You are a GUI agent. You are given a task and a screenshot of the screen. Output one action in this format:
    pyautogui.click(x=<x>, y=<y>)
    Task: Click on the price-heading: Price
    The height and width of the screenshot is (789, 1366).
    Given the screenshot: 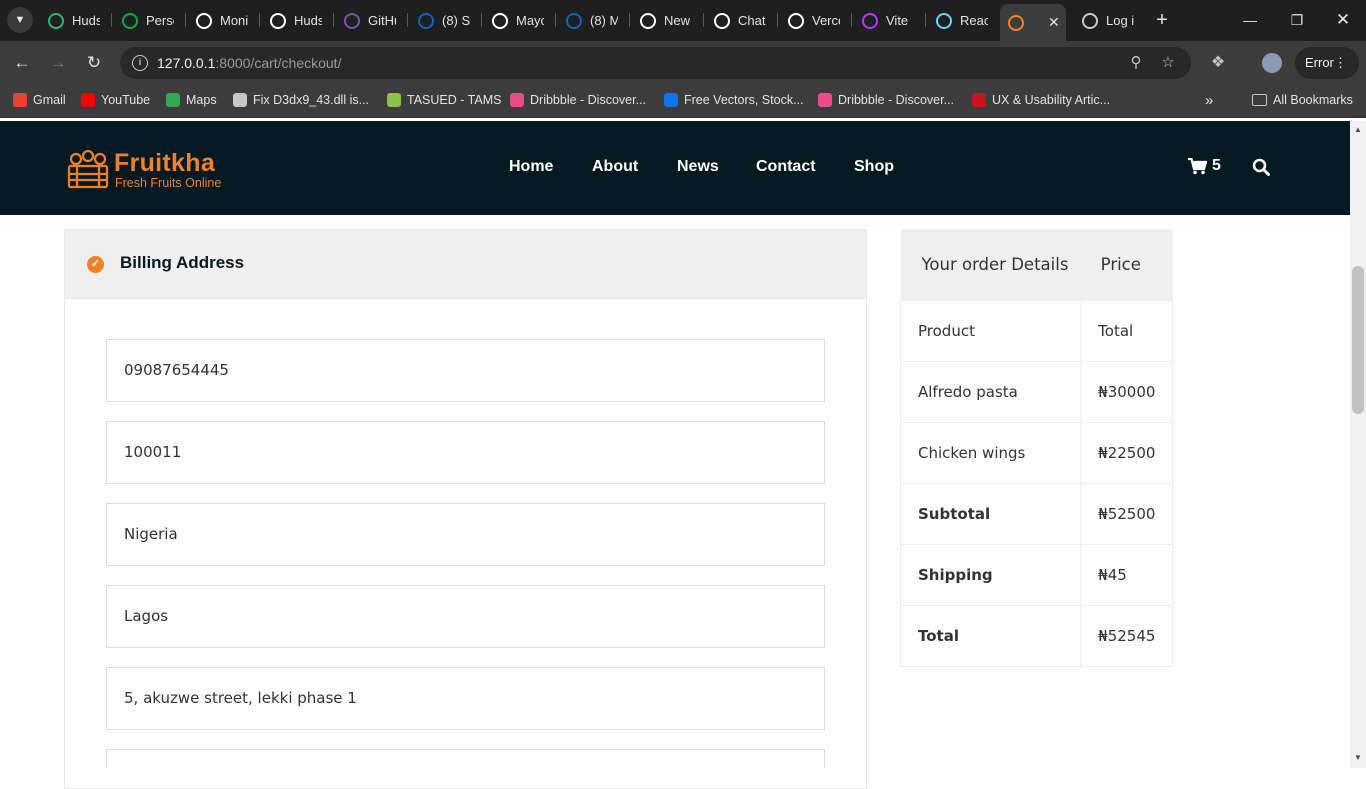 What is the action you would take?
    pyautogui.click(x=1126, y=264)
    